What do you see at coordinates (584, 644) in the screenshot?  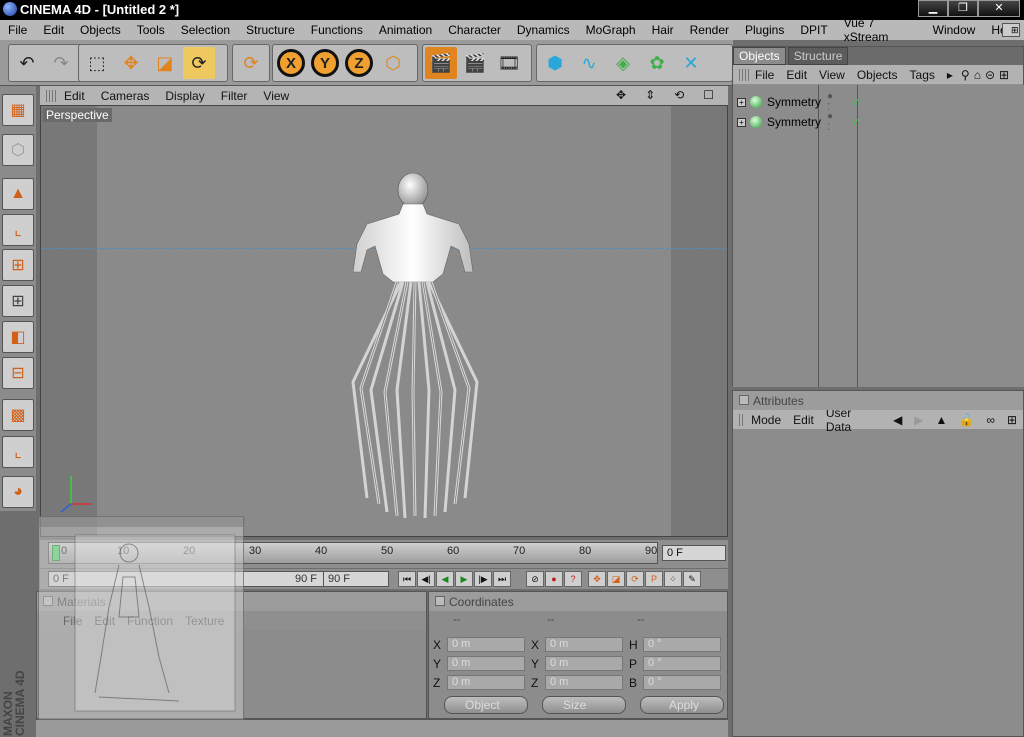 I see `size-x-field: 0 m` at bounding box center [584, 644].